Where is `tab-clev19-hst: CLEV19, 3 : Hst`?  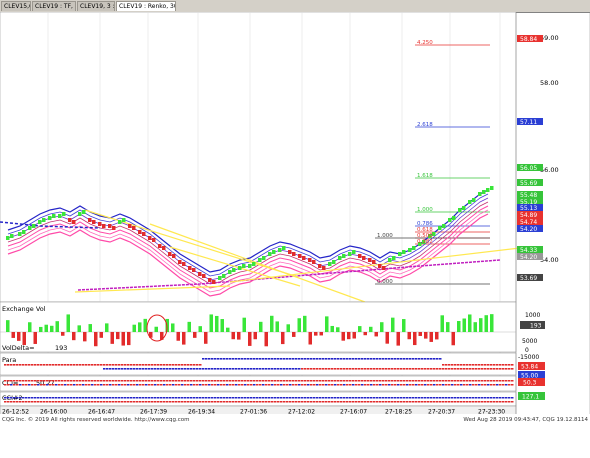
tab-clev19-hst: CLEV19, 3 : Hst is located at coordinates (96, 6).